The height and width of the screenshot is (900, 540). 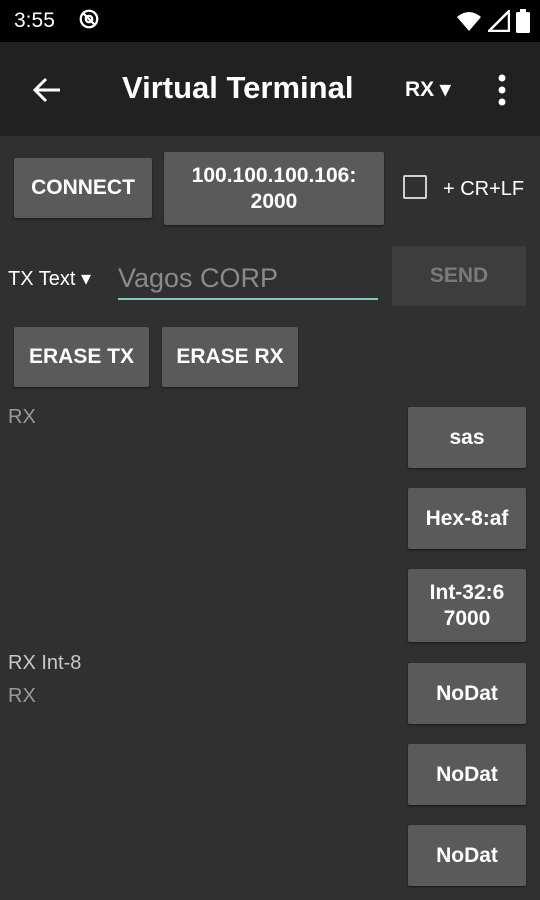 What do you see at coordinates (428, 89) in the screenshot?
I see `rx-mode-dropdown: RX ▾` at bounding box center [428, 89].